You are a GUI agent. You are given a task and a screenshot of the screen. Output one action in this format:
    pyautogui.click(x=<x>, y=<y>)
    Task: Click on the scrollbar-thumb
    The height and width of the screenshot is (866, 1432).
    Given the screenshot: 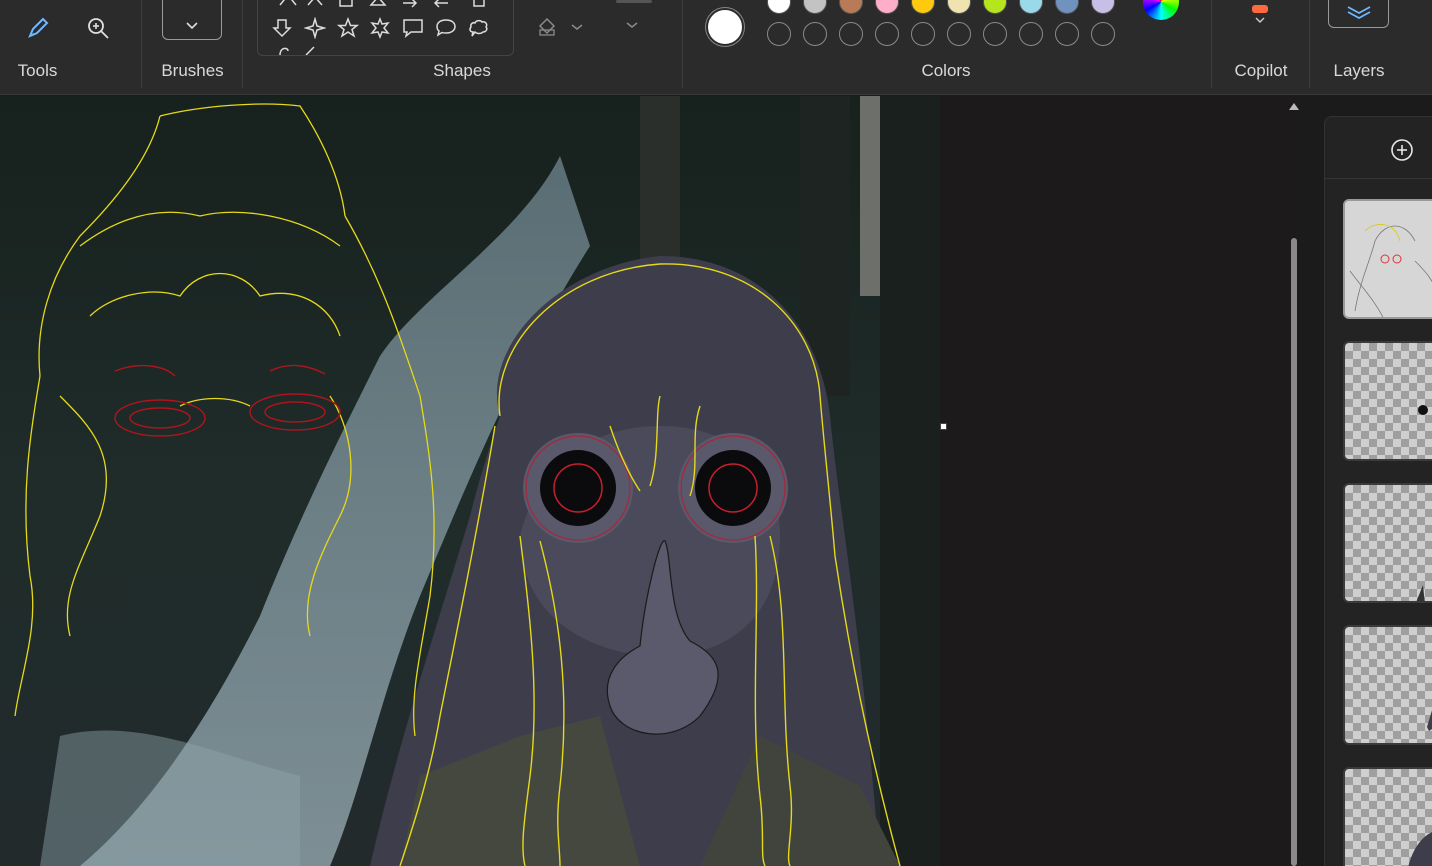 What is the action you would take?
    pyautogui.click(x=1294, y=552)
    